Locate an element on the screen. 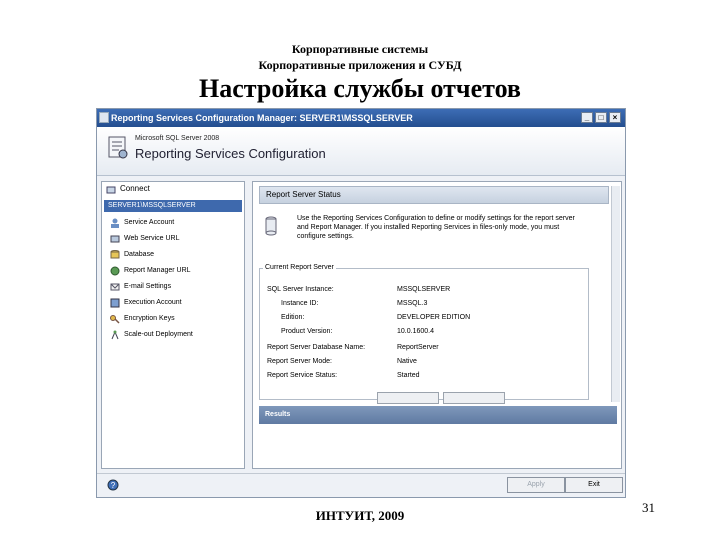 The width and height of the screenshot is (720, 540). globe-icon is located at coordinates (115, 271).